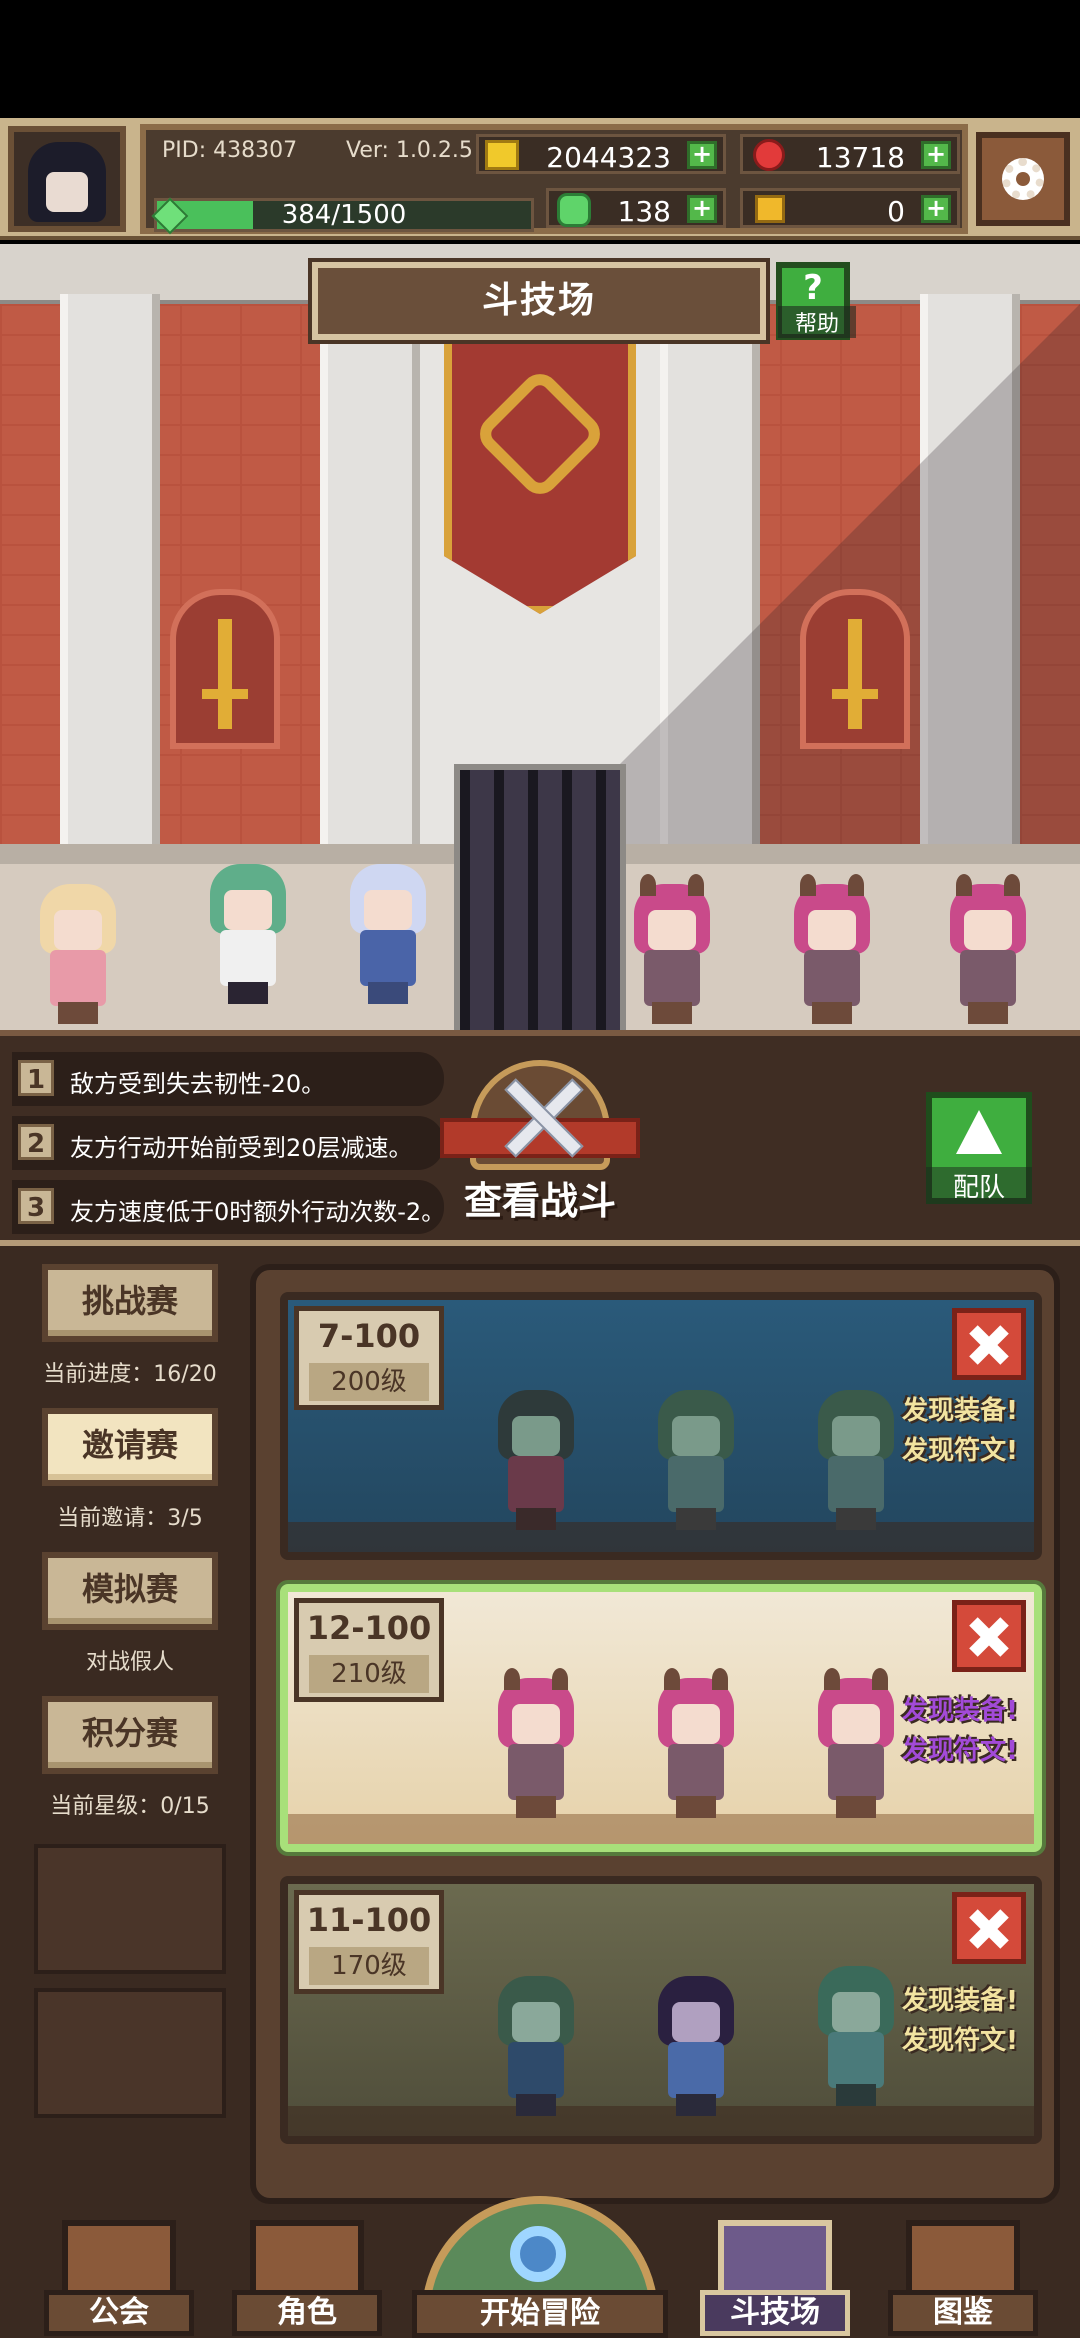 The image size is (1080, 2338). I want to click on crossed-swords-icon, so click(540, 1116).